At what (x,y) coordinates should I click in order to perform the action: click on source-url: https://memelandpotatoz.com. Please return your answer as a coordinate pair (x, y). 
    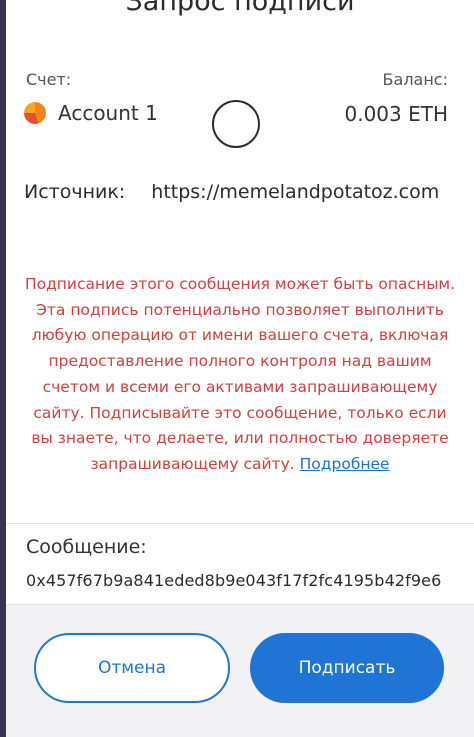
    Looking at the image, I should click on (295, 192).